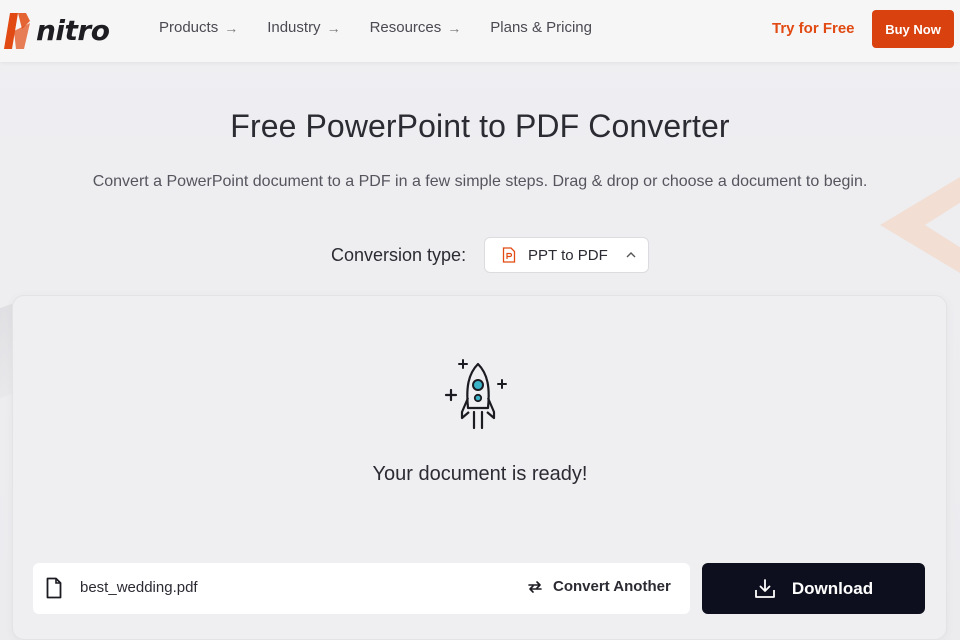  I want to click on convert-another-button: Convert Another, so click(599, 586).